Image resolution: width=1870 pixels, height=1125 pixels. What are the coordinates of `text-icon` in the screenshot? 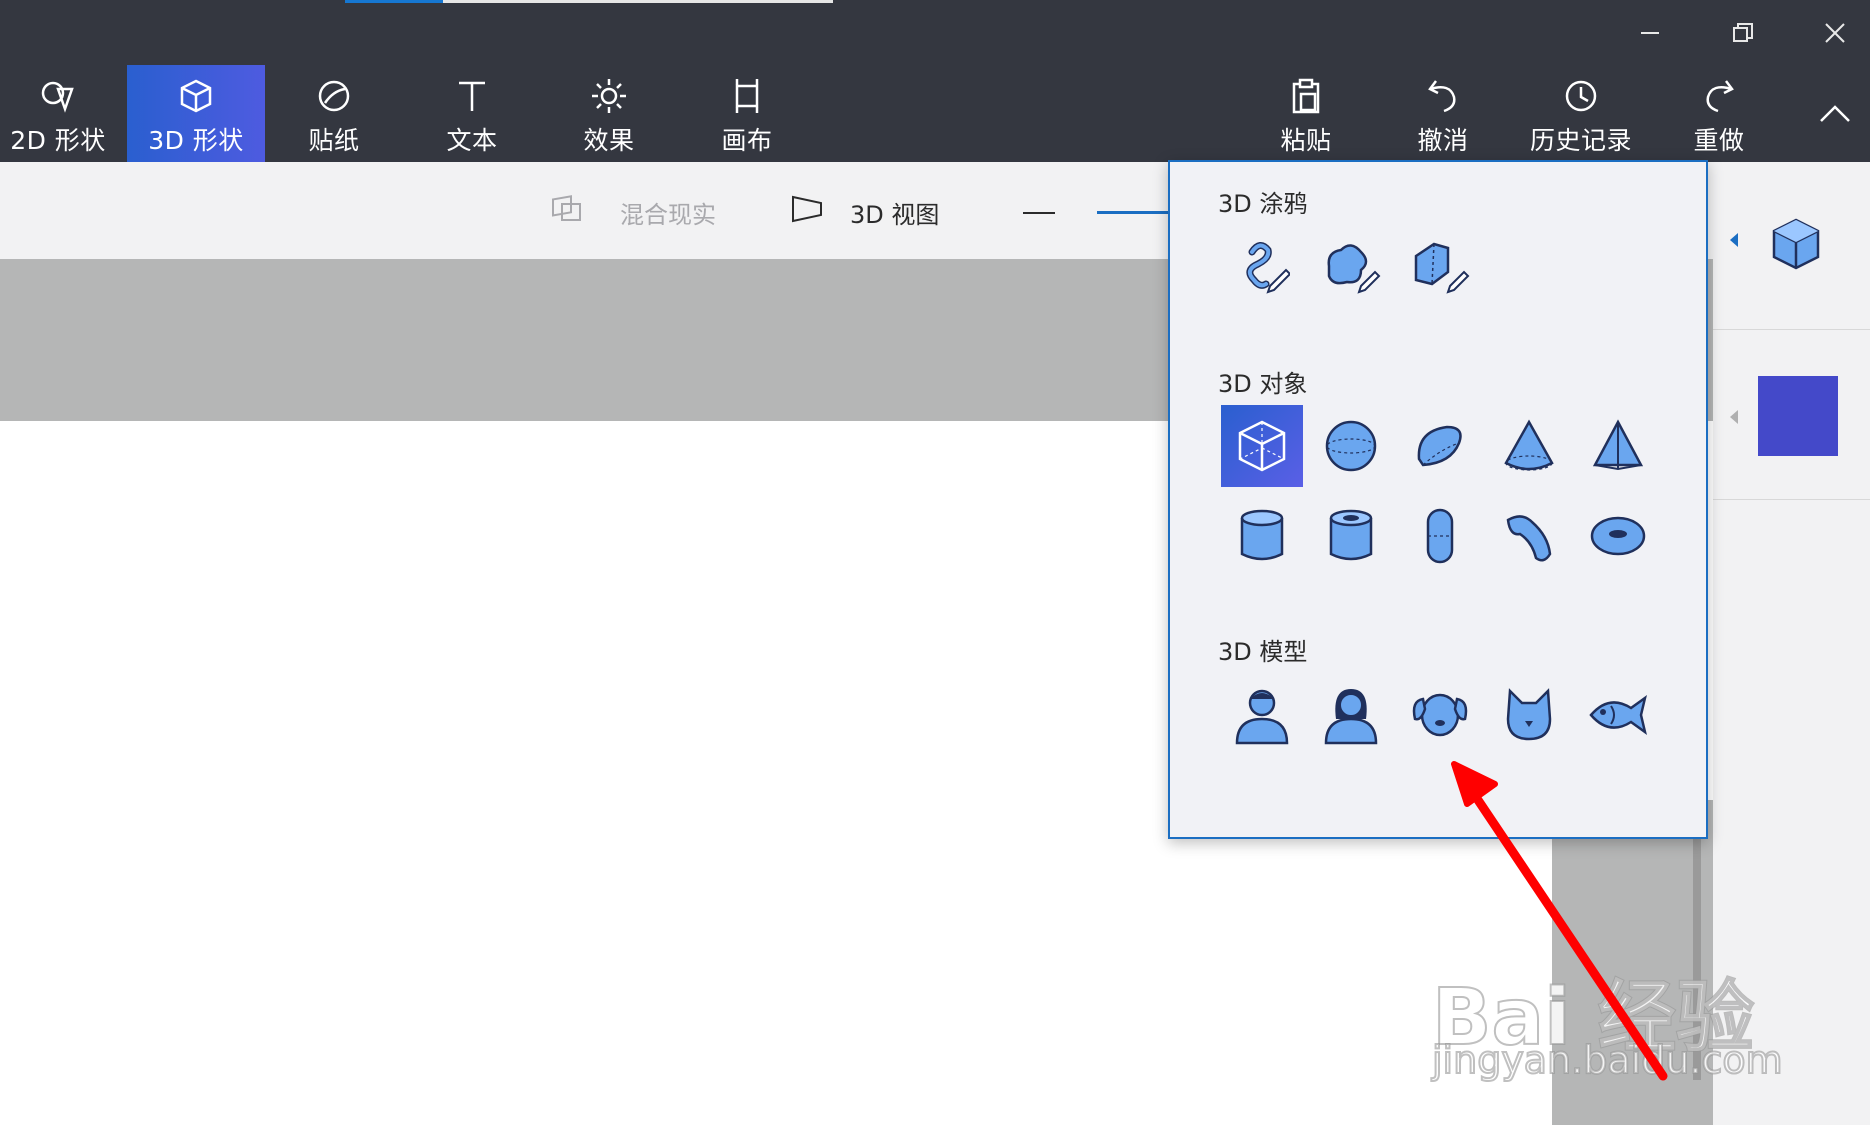 It's located at (472, 96).